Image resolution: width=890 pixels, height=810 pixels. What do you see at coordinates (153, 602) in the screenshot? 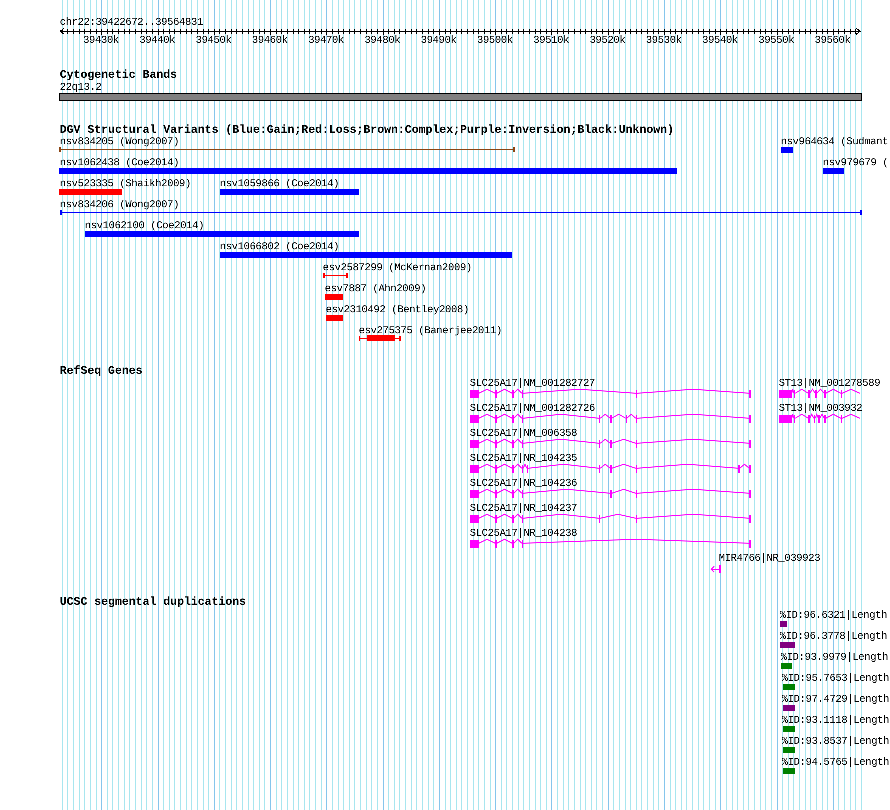
I see `track-title: UCSC segmental duplications` at bounding box center [153, 602].